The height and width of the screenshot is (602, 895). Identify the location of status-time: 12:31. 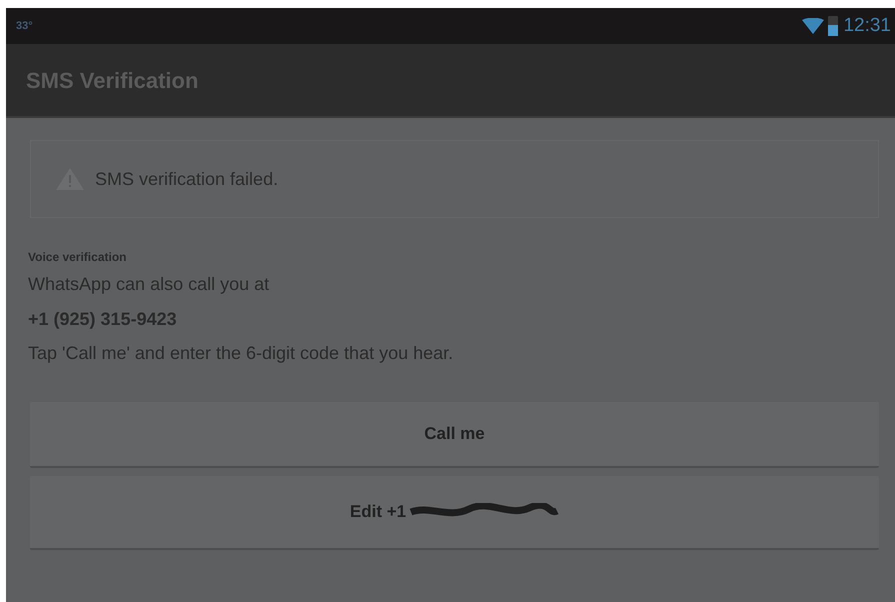
(867, 26).